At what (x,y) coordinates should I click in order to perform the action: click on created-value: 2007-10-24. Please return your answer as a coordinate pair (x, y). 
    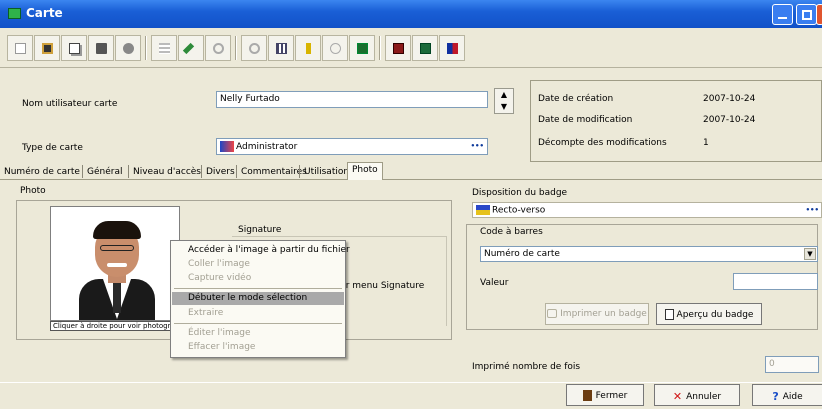
    Looking at the image, I should click on (729, 99).